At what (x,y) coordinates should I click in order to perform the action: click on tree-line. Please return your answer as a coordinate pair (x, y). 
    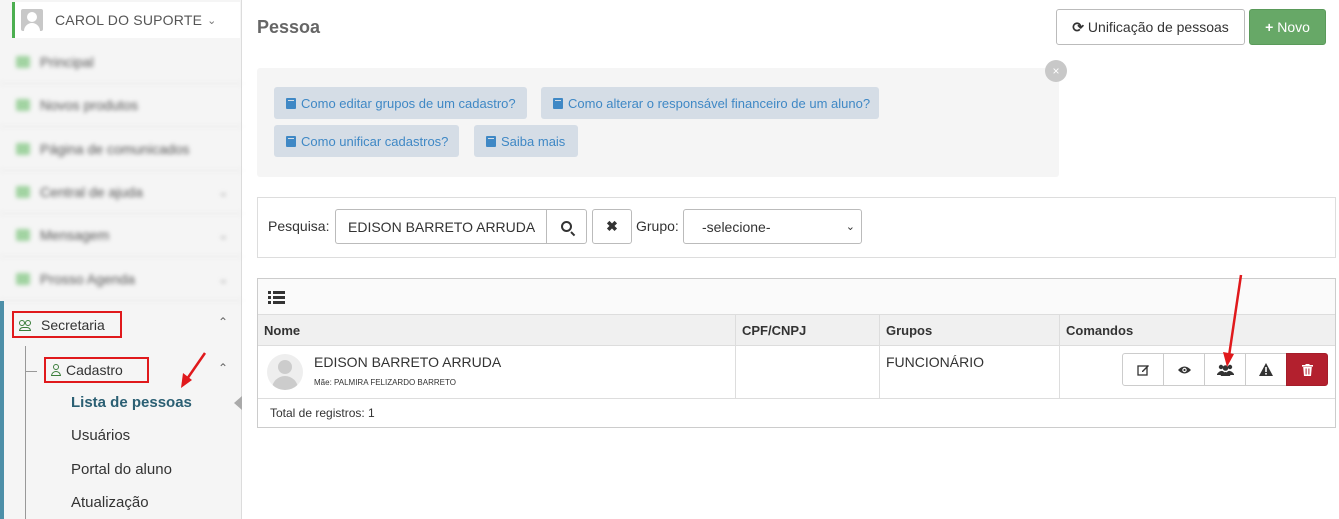
    Looking at the image, I should click on (31, 371).